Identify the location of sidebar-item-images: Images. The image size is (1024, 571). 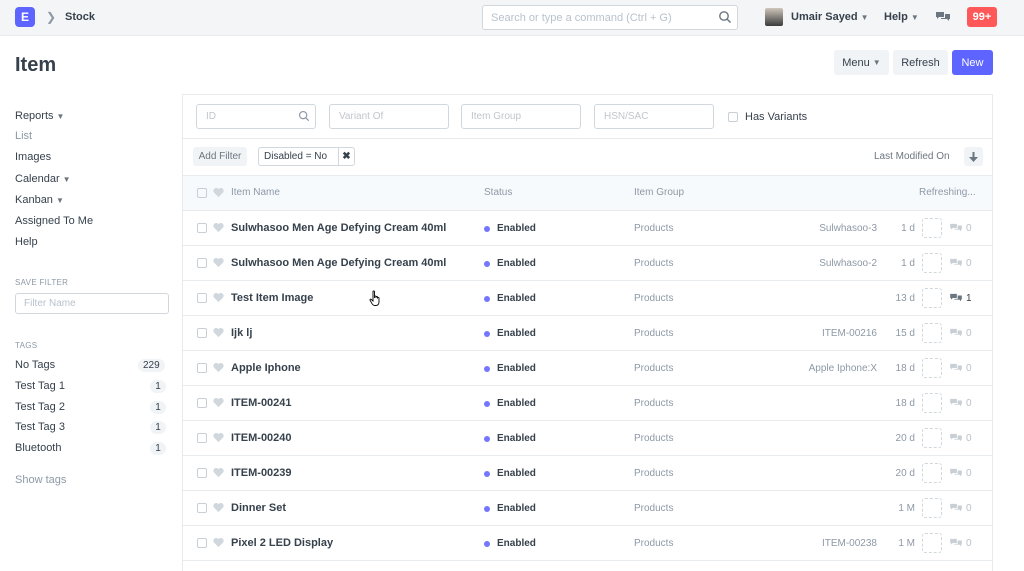
(33, 157).